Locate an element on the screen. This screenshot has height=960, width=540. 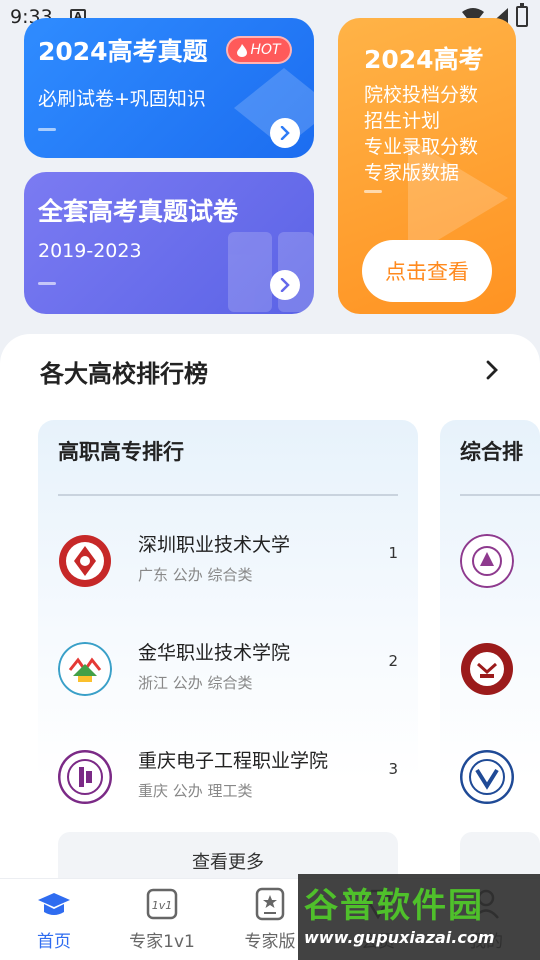
list-item: 重庆电子工程职业学院 重庆 公办 理工类 3 is located at coordinates (228, 791).